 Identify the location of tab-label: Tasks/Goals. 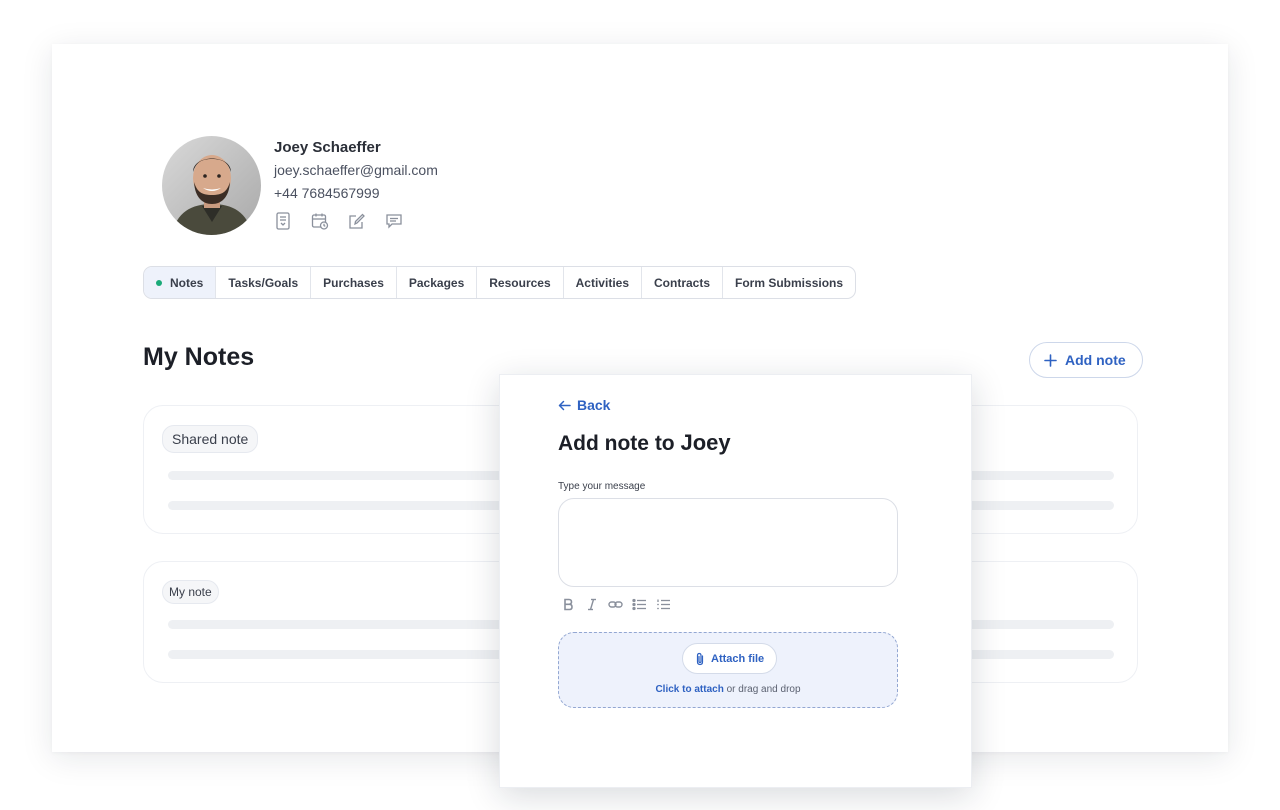
(263, 282).